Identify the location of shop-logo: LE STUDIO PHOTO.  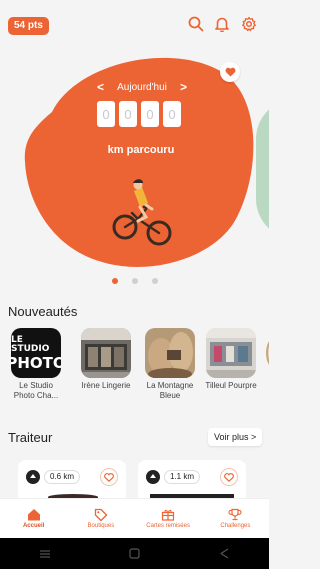
(36, 353).